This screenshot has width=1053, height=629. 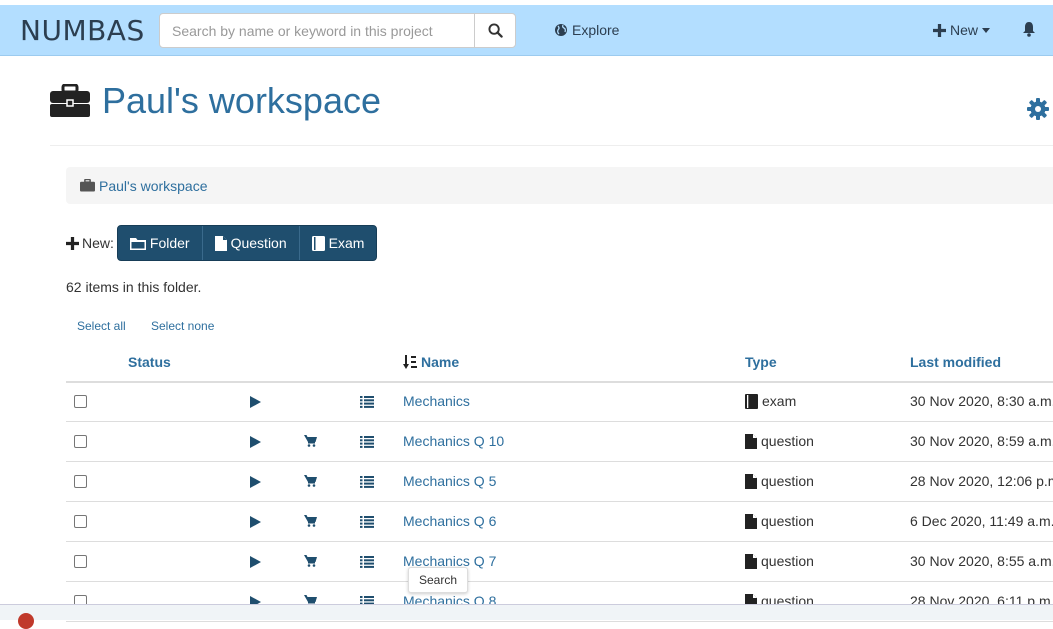 I want to click on folder-icon, so click(x=137, y=243).